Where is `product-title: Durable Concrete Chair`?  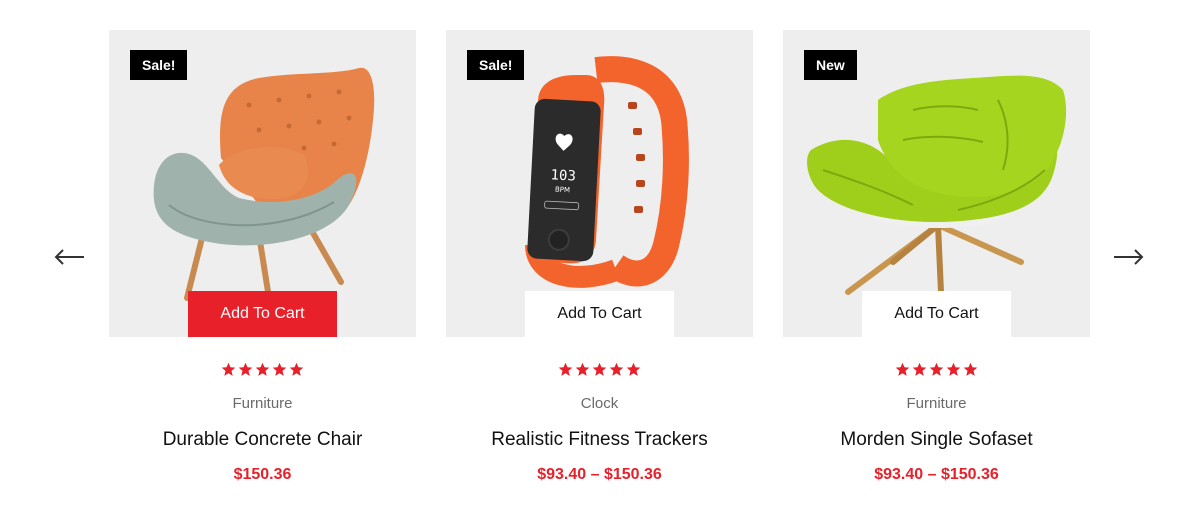
product-title: Durable Concrete Chair is located at coordinates (262, 440).